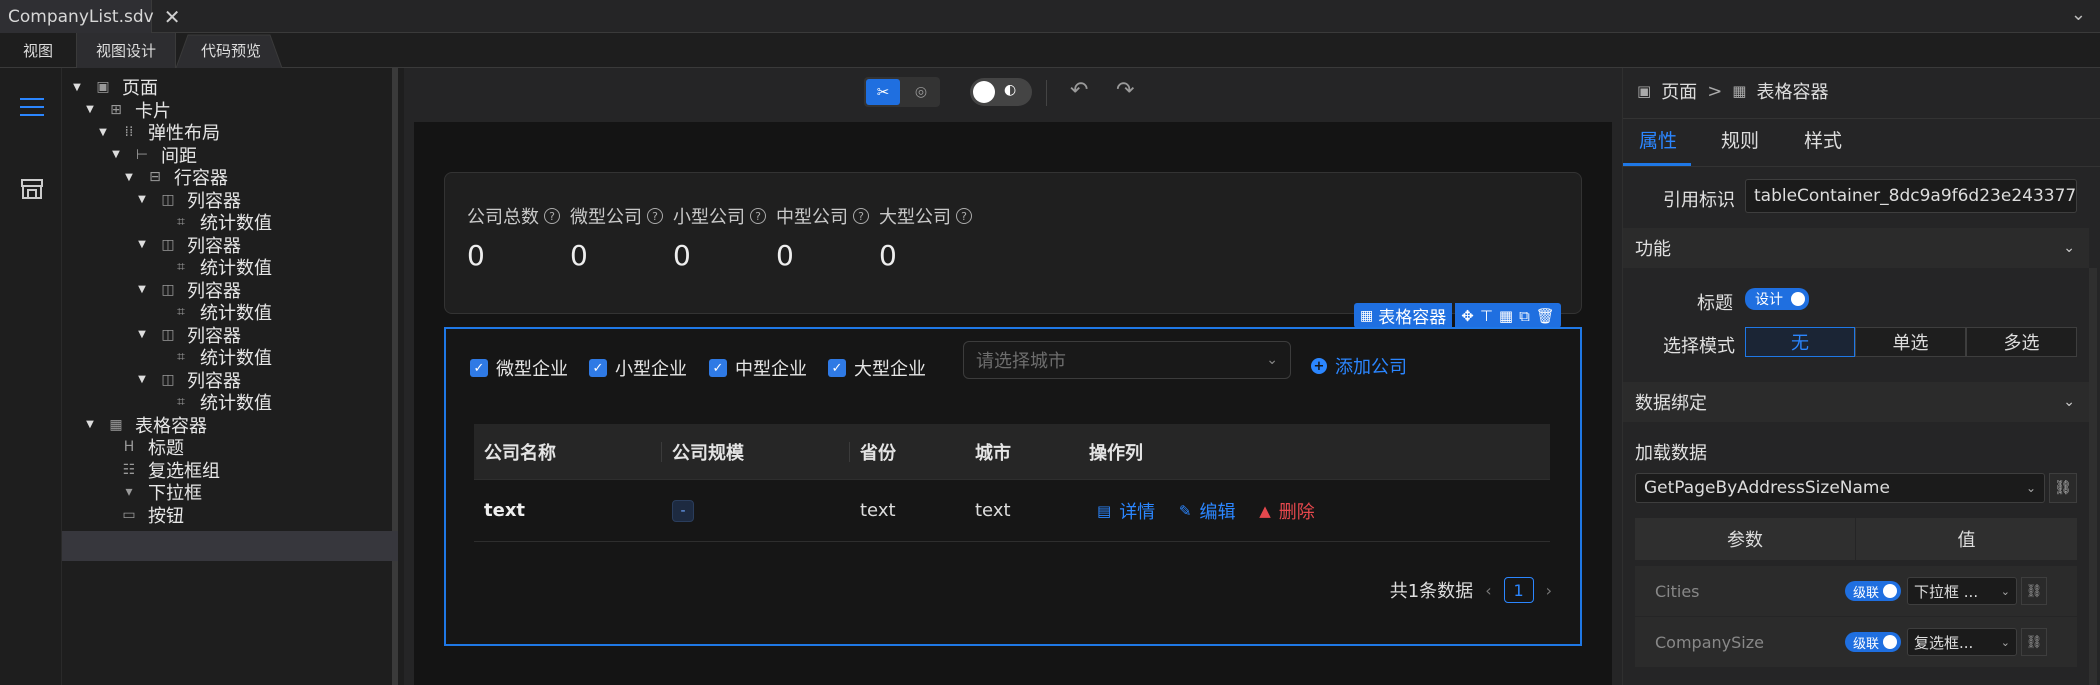 The width and height of the screenshot is (2100, 685). Describe the element at coordinates (568, 452) in the screenshot. I see `column-header: 公司名称` at that location.